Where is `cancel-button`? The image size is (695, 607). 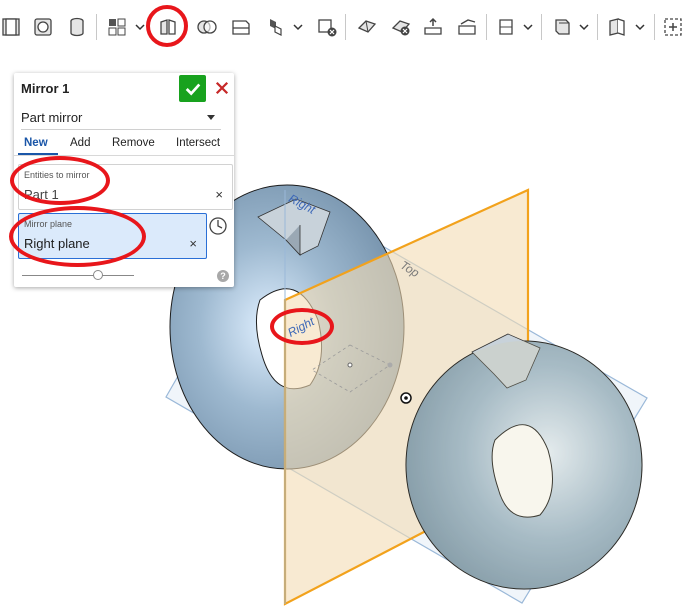 cancel-button is located at coordinates (222, 88).